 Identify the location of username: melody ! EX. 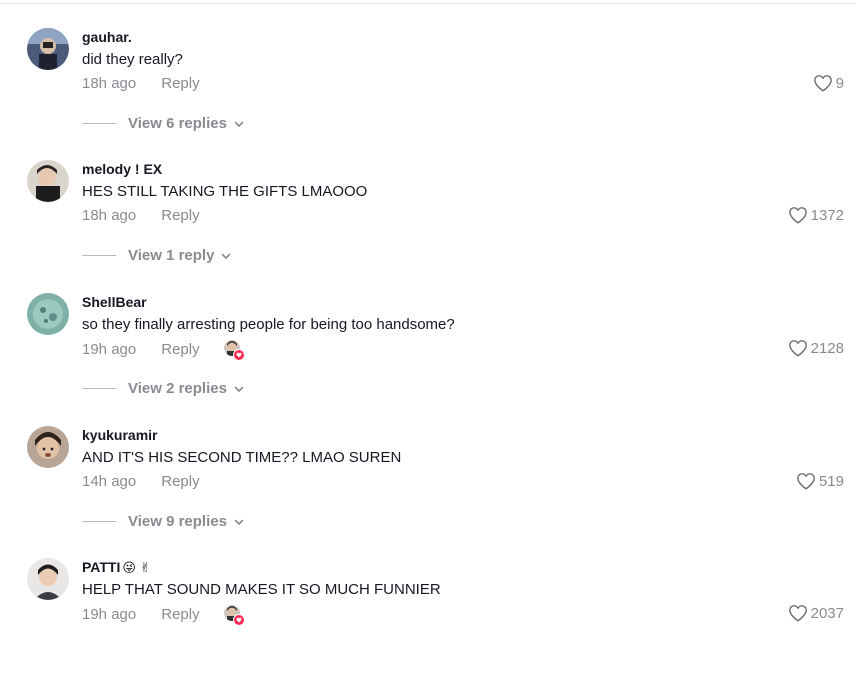
(122, 169).